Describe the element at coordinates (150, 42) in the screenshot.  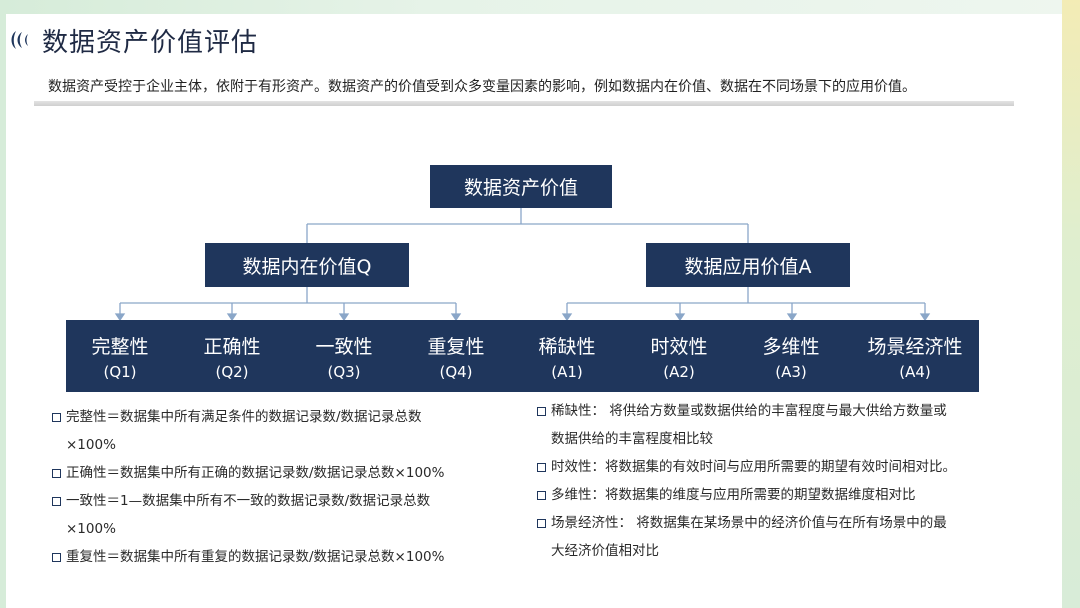
I see `page-title: 数据资产价值评估` at that location.